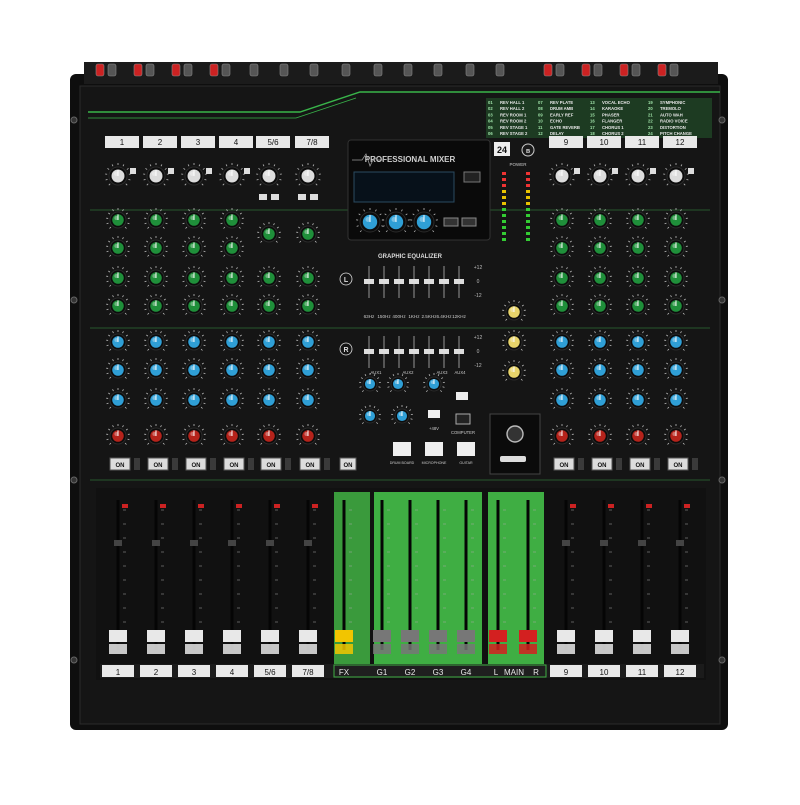 The height and width of the screenshot is (805, 800). Describe the element at coordinates (344, 672) in the screenshot. I see `fader-label: FX` at that location.